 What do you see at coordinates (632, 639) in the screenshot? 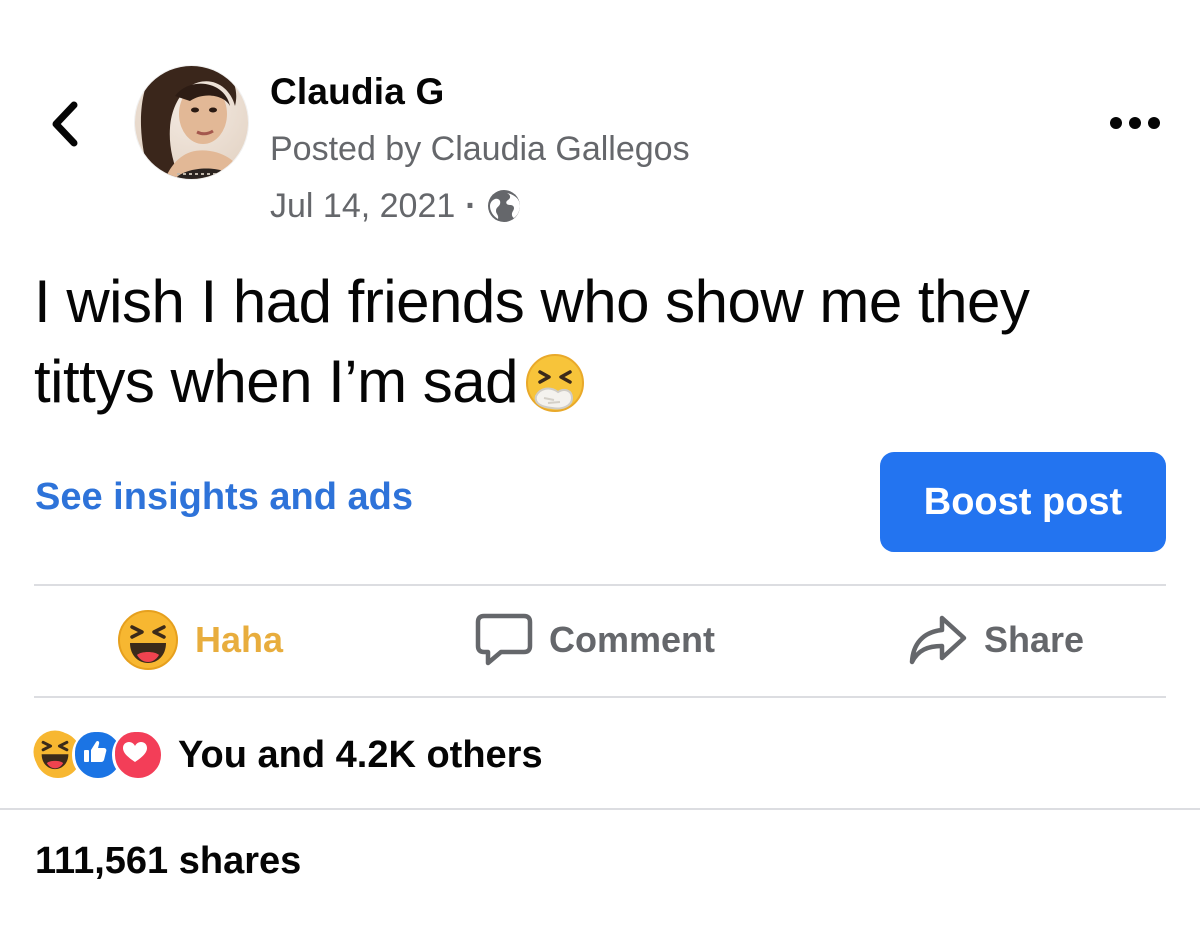
I see `comment-label: Comment` at bounding box center [632, 639].